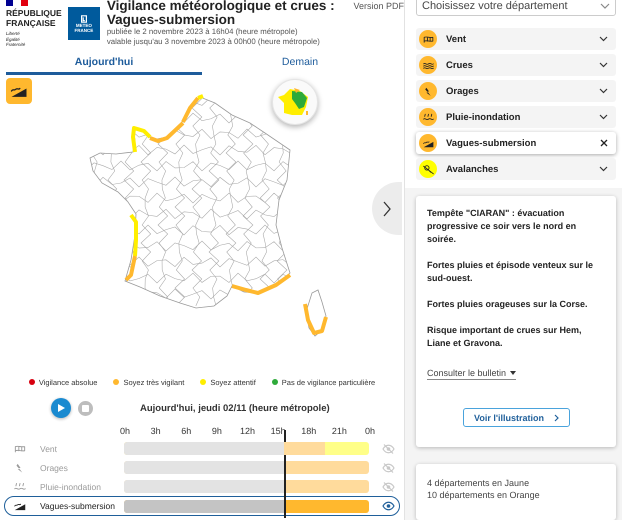  I want to click on play-button, so click(61, 408).